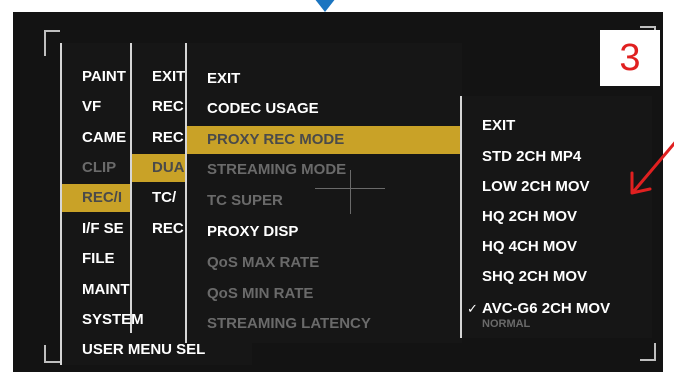 The image size is (674, 375). I want to click on checkmark-icon: ✓, so click(472, 308).